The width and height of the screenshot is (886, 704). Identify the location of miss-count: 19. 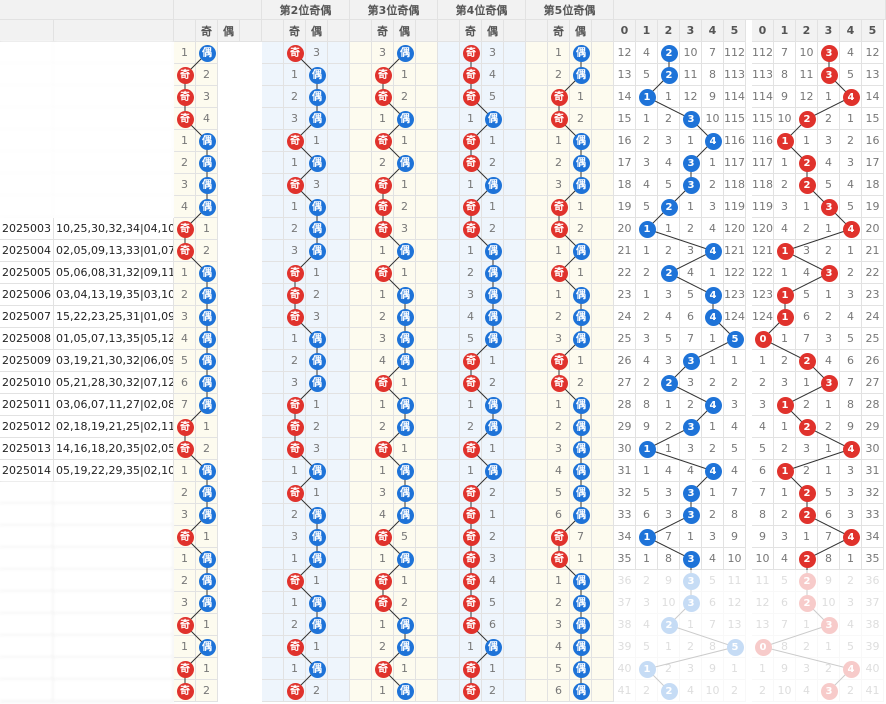
(872, 206).